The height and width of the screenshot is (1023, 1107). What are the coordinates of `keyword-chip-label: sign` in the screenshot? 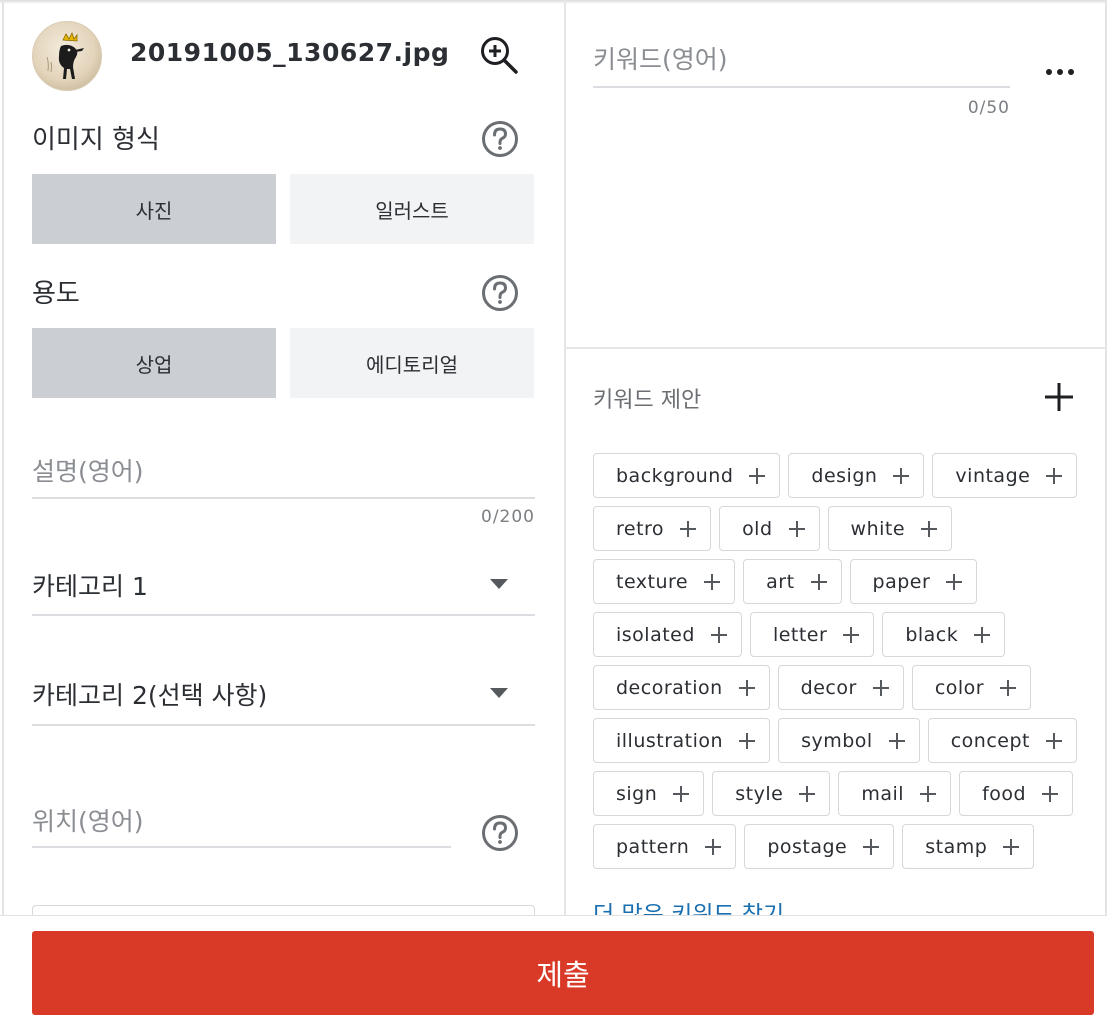 It's located at (637, 793).